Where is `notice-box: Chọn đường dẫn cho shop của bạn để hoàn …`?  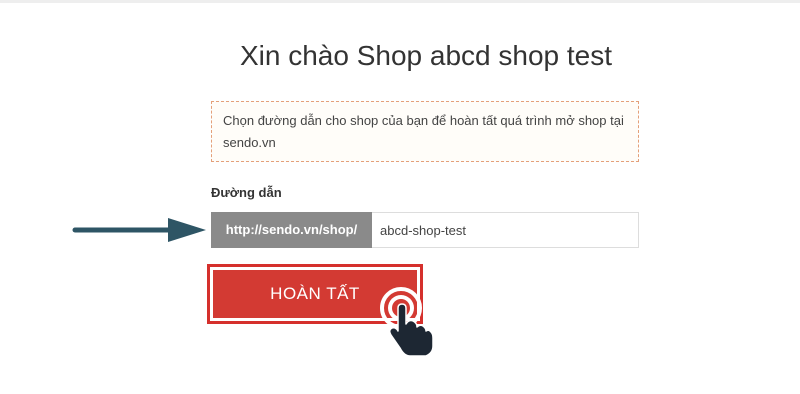 notice-box: Chọn đường dẫn cho shop của bạn để hoàn … is located at coordinates (425, 131).